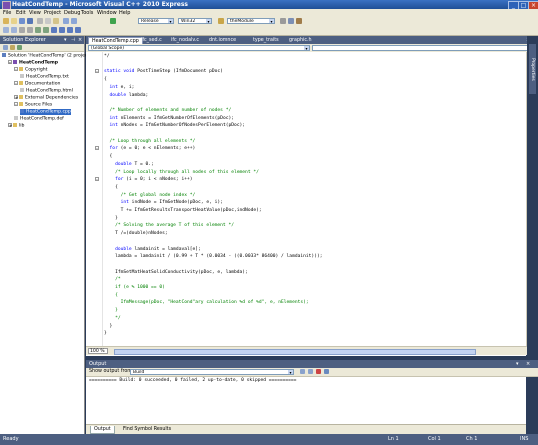  I want to click on configuration-combo: Release ▾, so click(156, 21).